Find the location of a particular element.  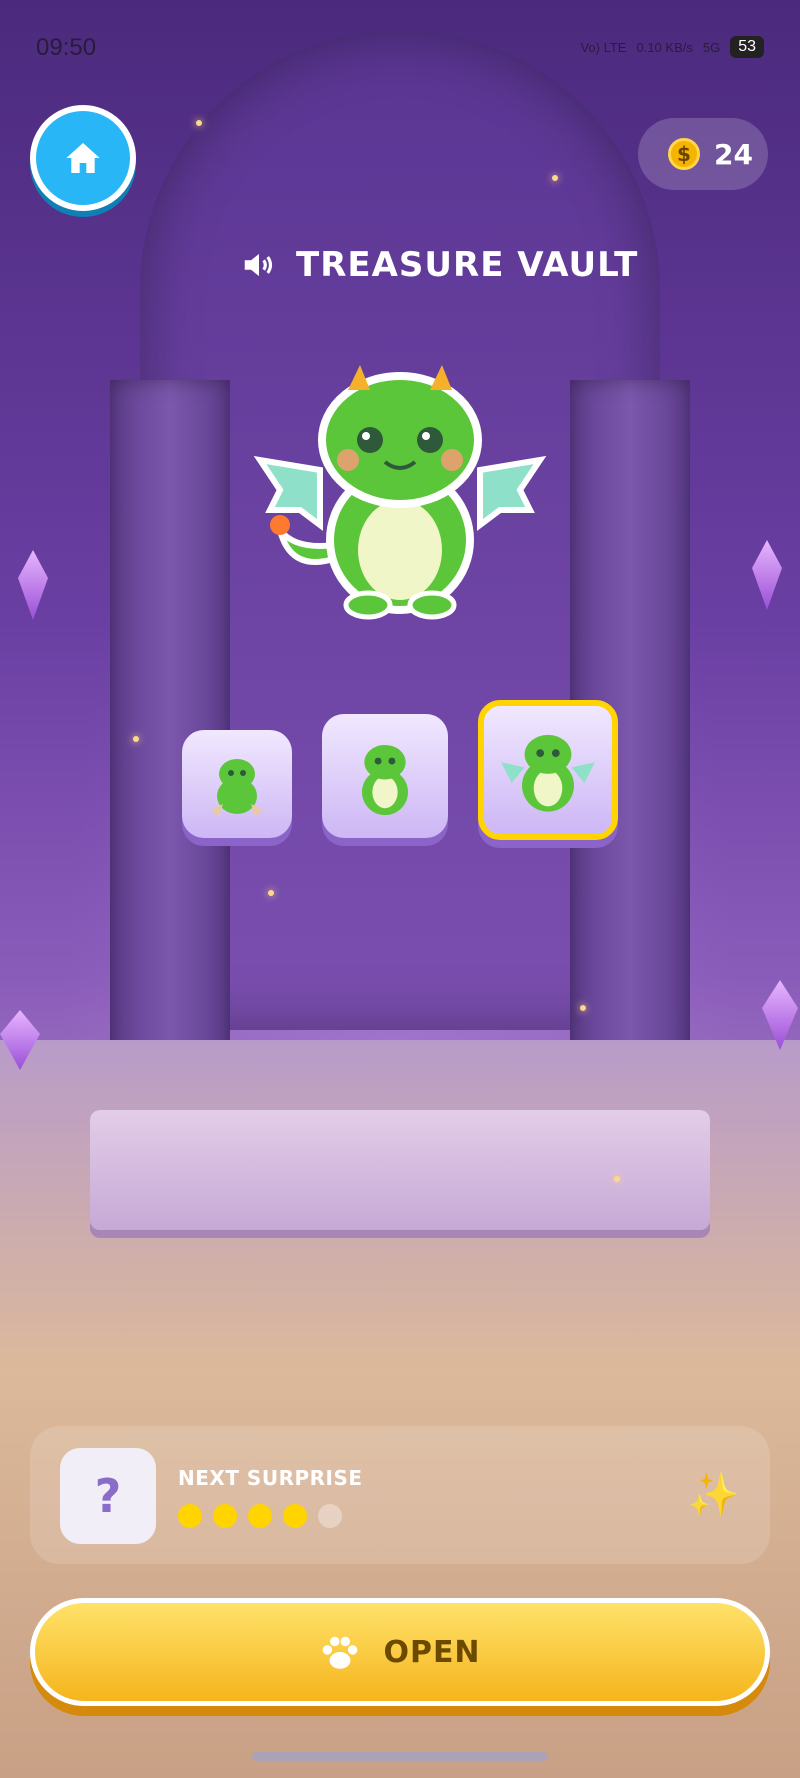

crystal-left is located at coordinates (33, 585).